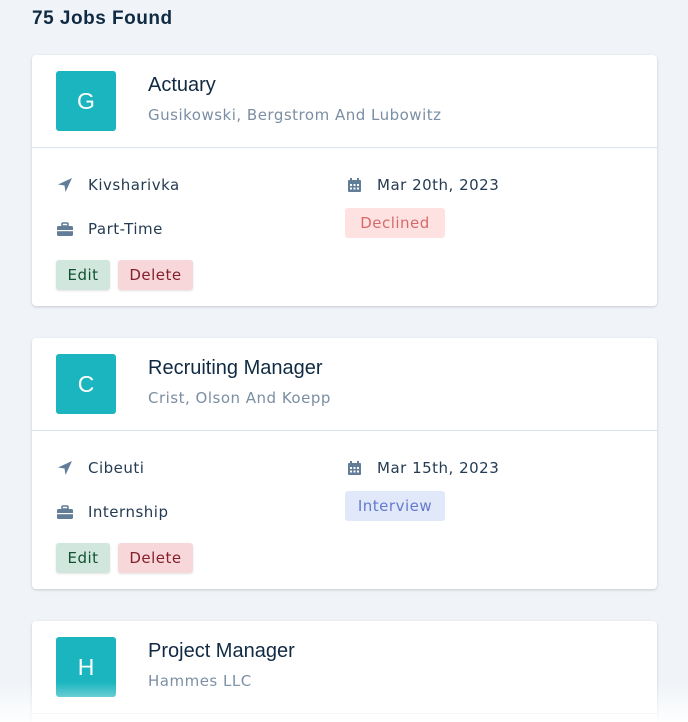  I want to click on job-date-text: Mar 15th, 2023, so click(438, 468).